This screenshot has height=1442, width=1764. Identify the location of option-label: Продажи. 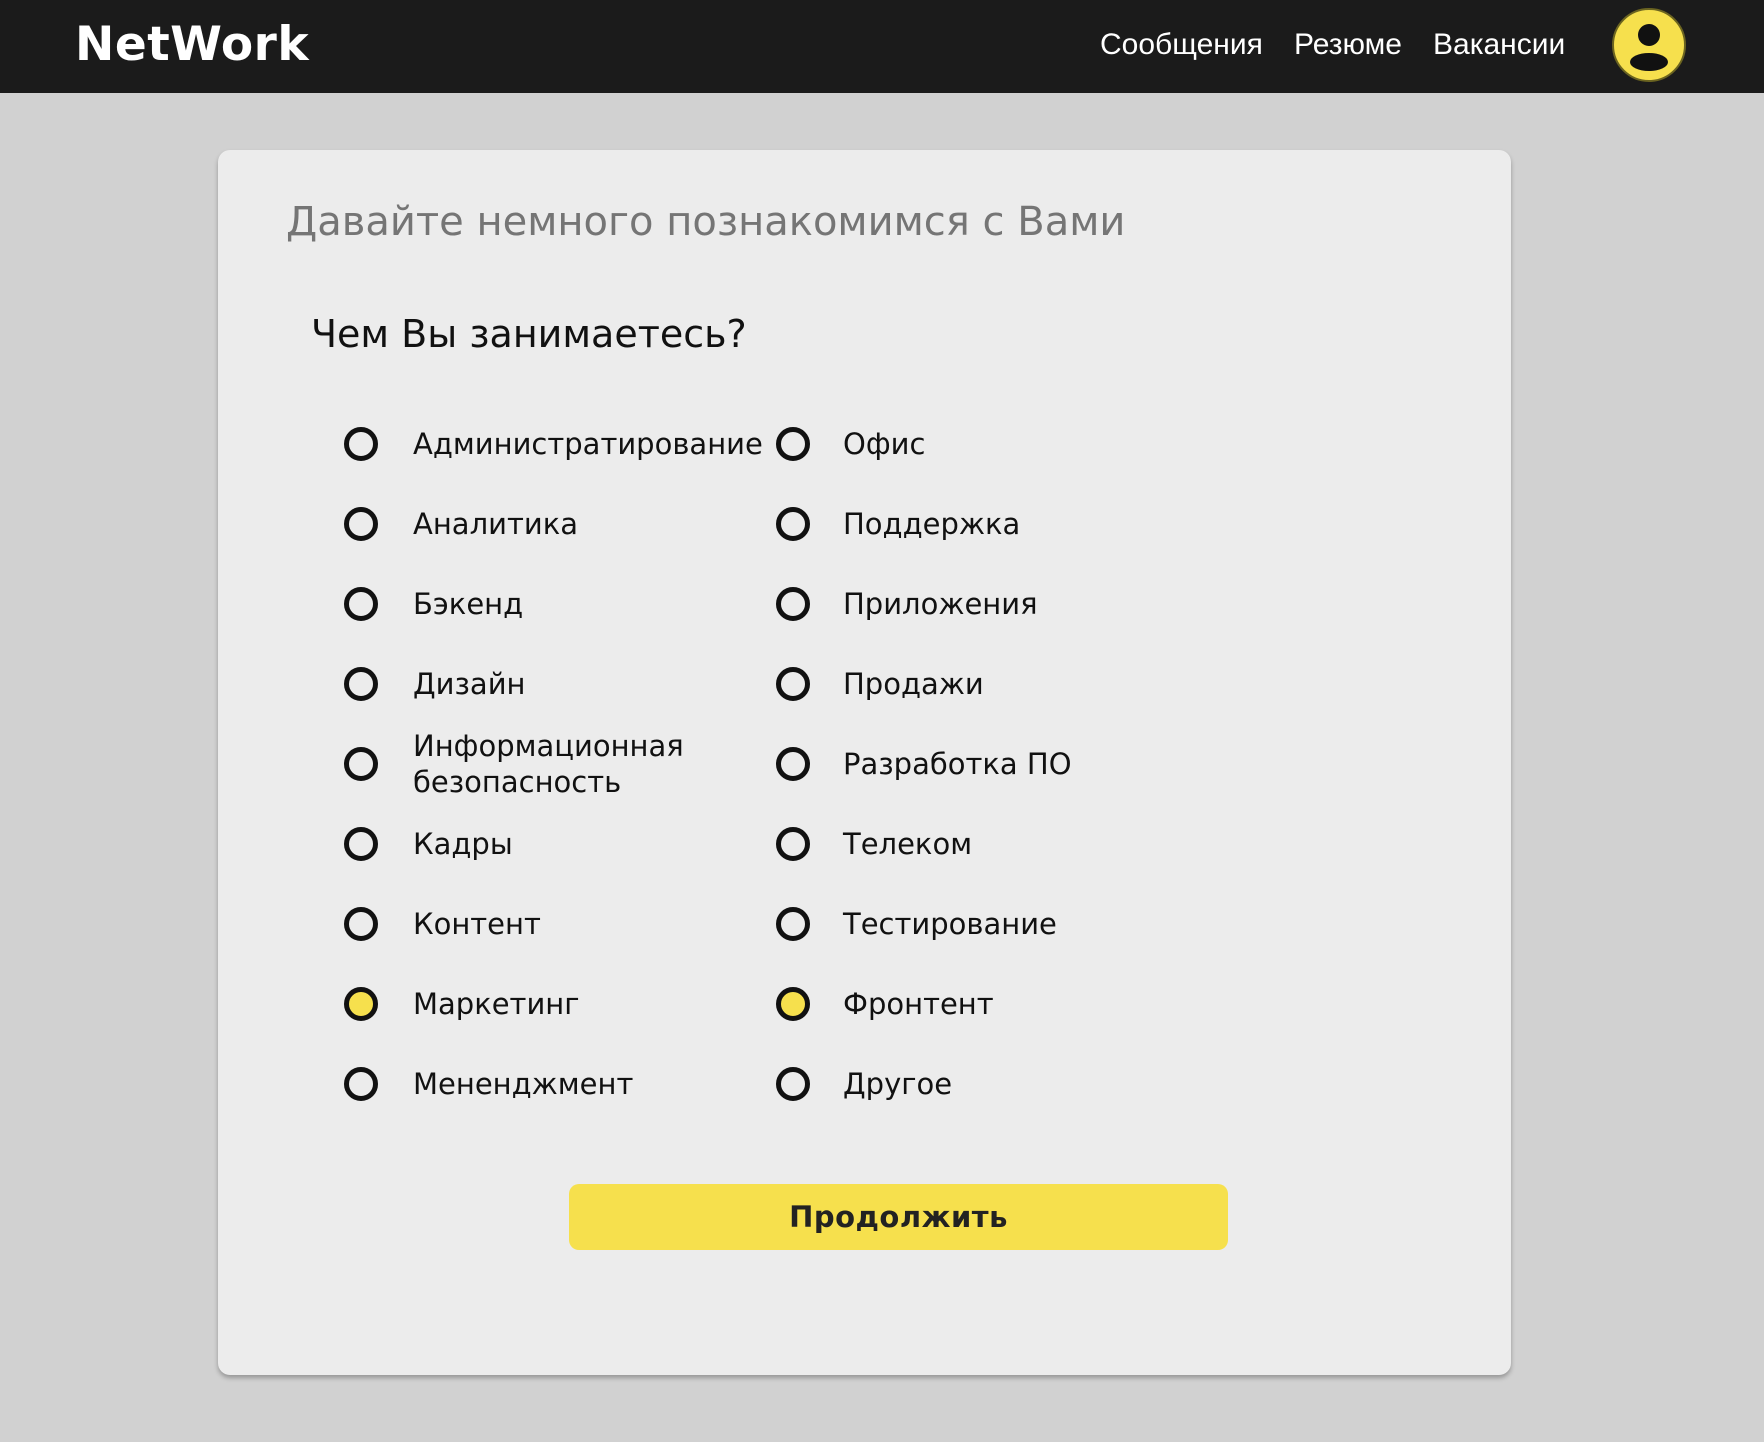
(913, 684).